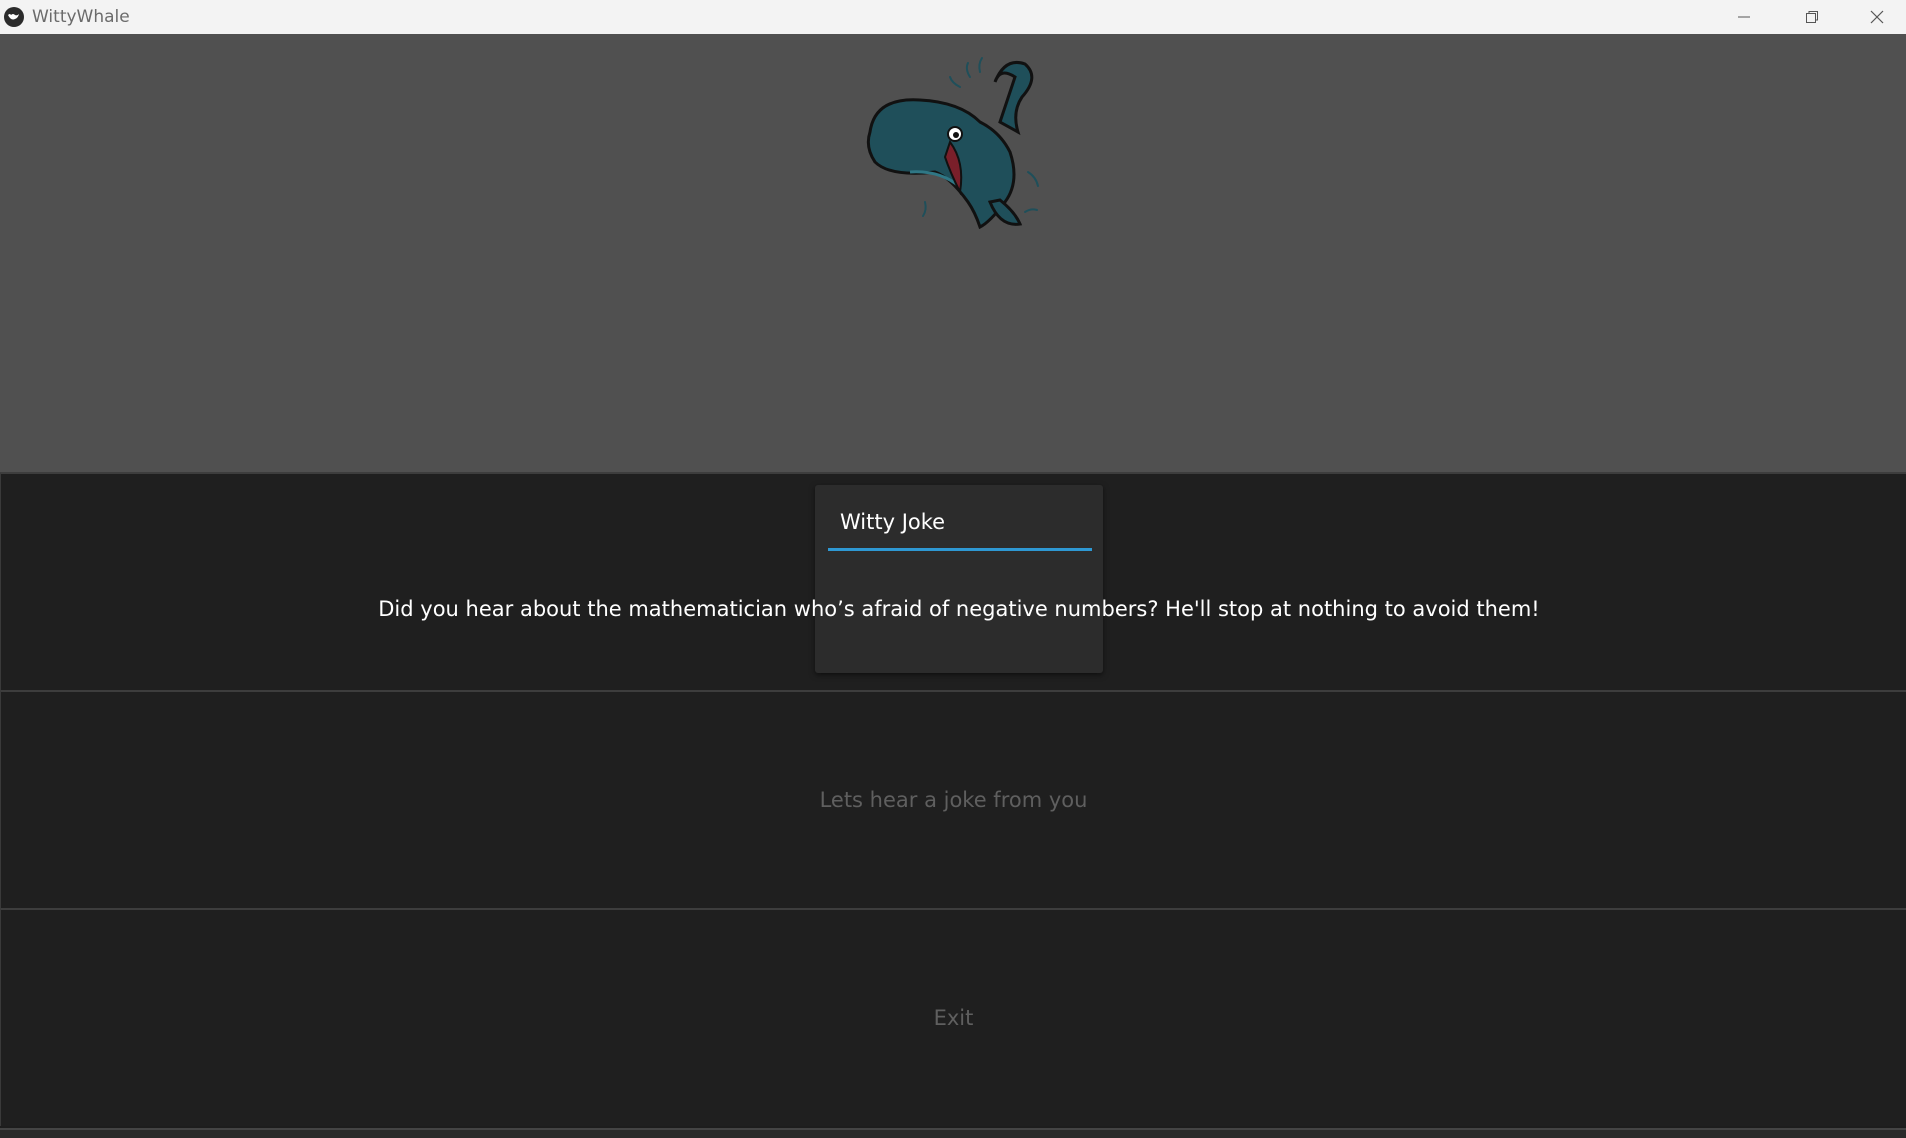 The height and width of the screenshot is (1138, 1906). What do you see at coordinates (81, 17) in the screenshot?
I see `window-title: WittyWhale` at bounding box center [81, 17].